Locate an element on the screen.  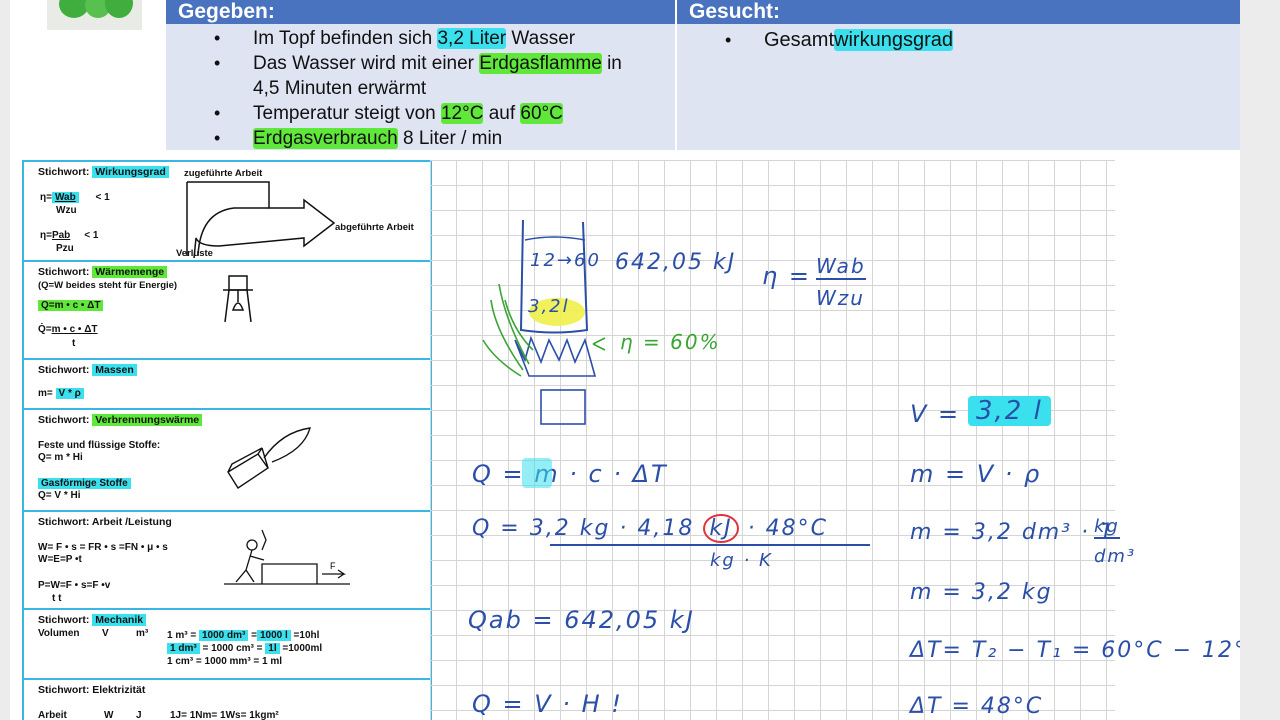
work-label: Arbeit is located at coordinates (52, 715).